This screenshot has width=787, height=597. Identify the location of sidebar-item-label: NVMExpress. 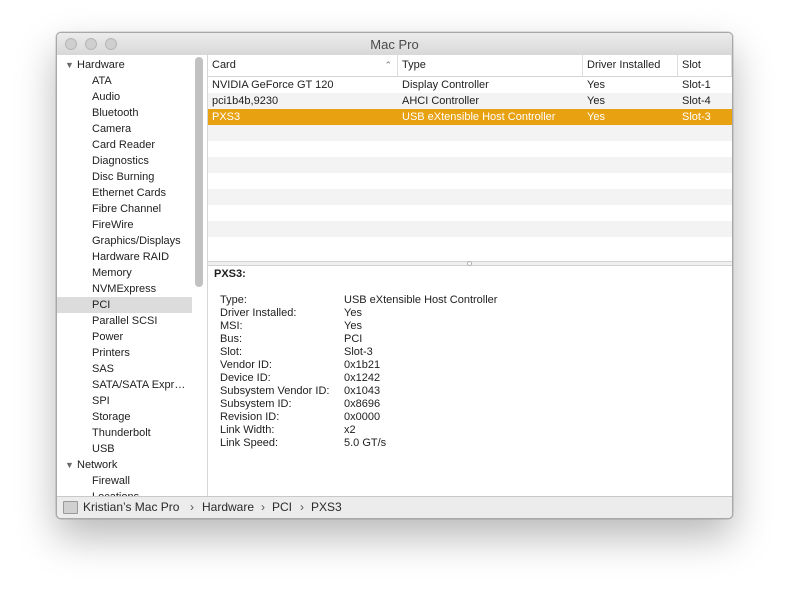
(124, 289).